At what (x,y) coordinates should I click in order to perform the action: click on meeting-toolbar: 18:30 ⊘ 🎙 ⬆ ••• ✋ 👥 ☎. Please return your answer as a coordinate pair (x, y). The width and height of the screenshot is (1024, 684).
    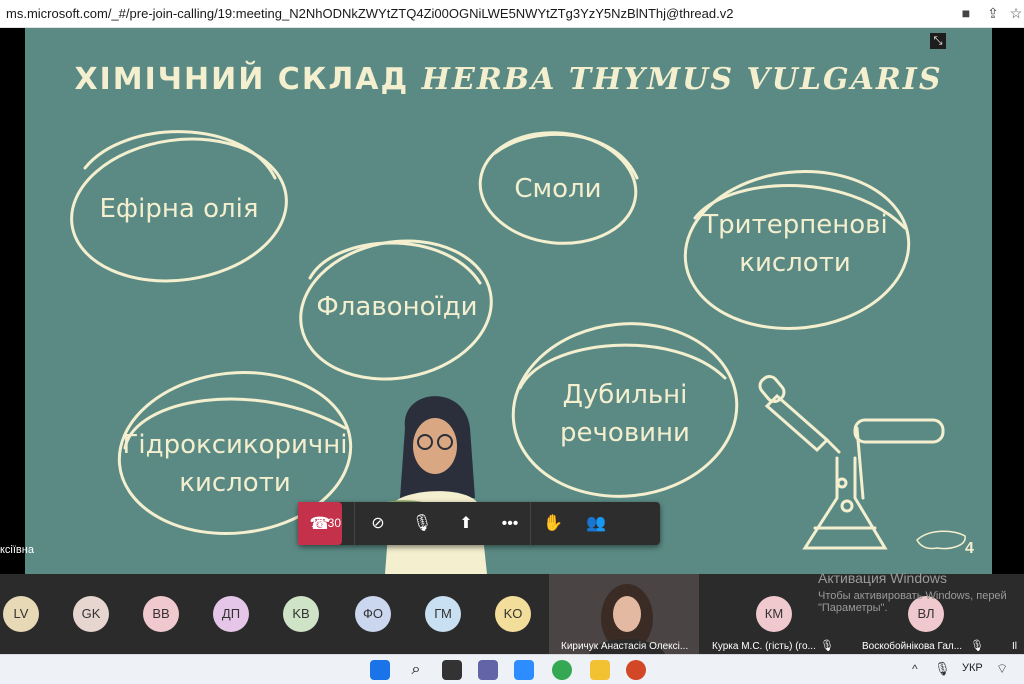
    Looking at the image, I should click on (479, 523).